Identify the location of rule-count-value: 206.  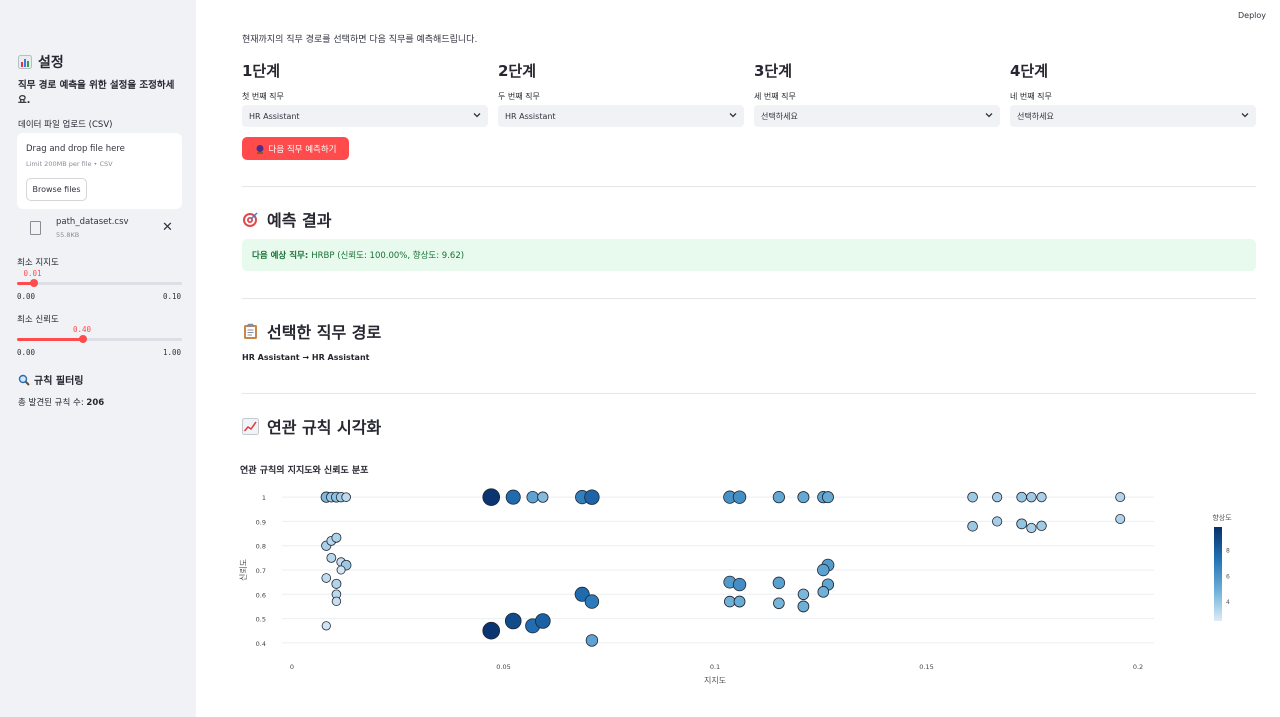
(95, 403).